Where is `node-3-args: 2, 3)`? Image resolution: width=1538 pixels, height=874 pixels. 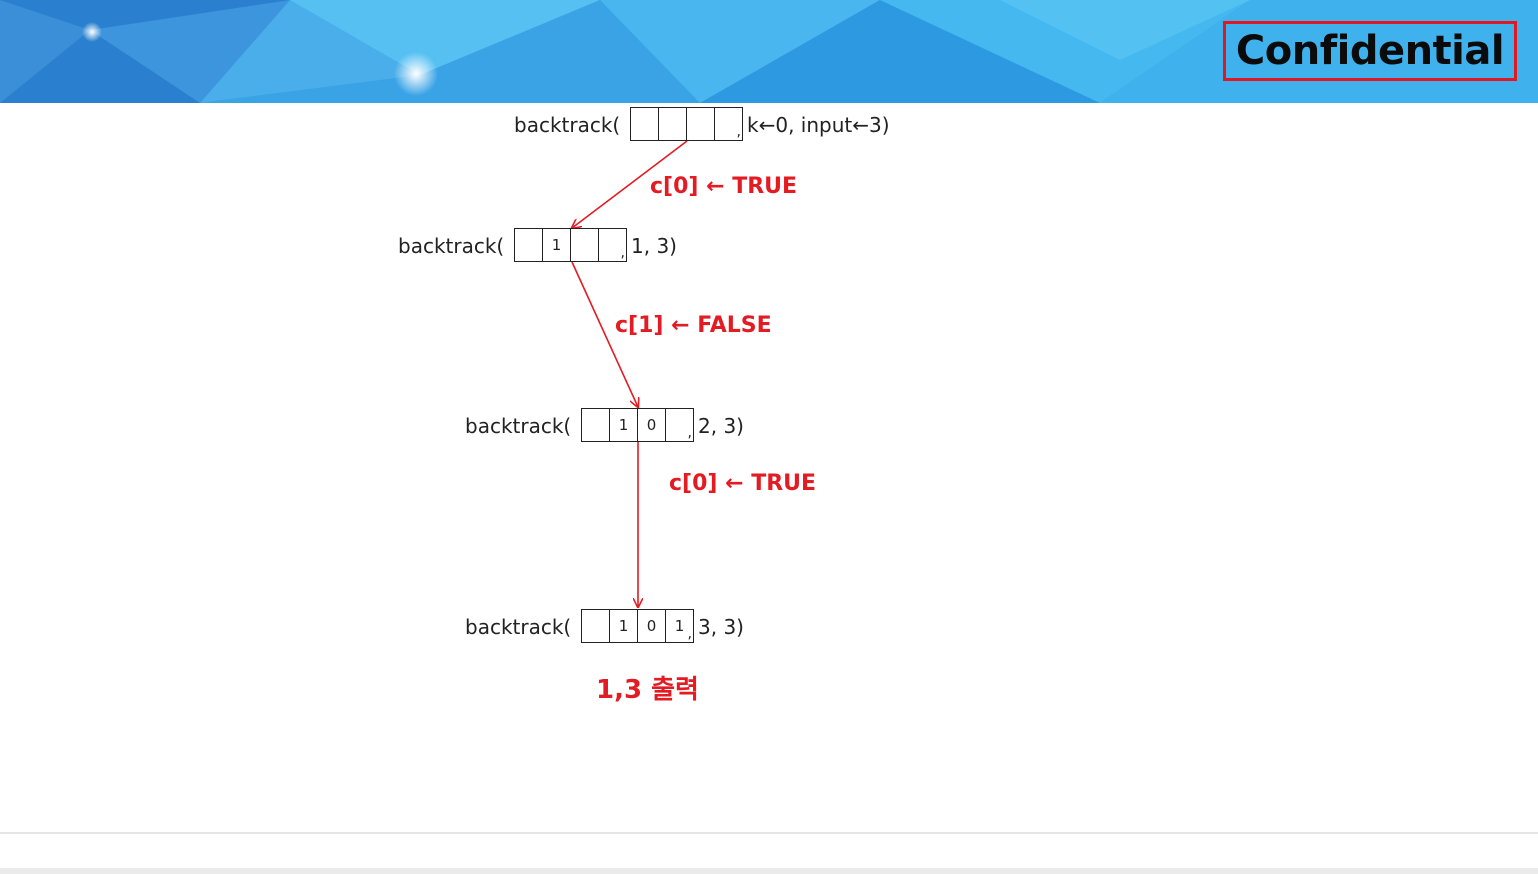
node-3-args: 2, 3) is located at coordinates (721, 426).